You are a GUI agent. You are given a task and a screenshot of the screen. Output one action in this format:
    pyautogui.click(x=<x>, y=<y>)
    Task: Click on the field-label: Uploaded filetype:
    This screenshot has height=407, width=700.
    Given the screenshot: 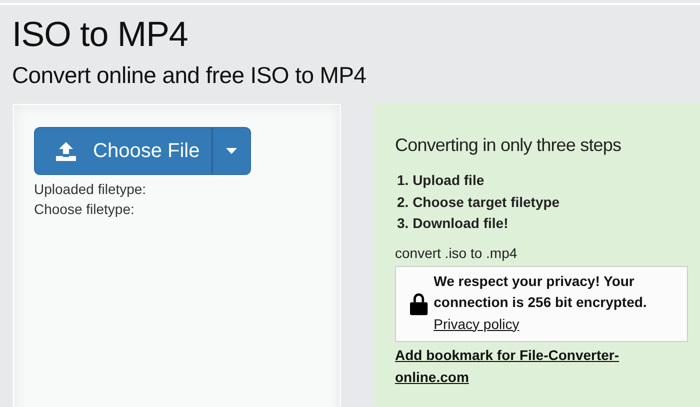 What is the action you would take?
    pyautogui.click(x=91, y=189)
    